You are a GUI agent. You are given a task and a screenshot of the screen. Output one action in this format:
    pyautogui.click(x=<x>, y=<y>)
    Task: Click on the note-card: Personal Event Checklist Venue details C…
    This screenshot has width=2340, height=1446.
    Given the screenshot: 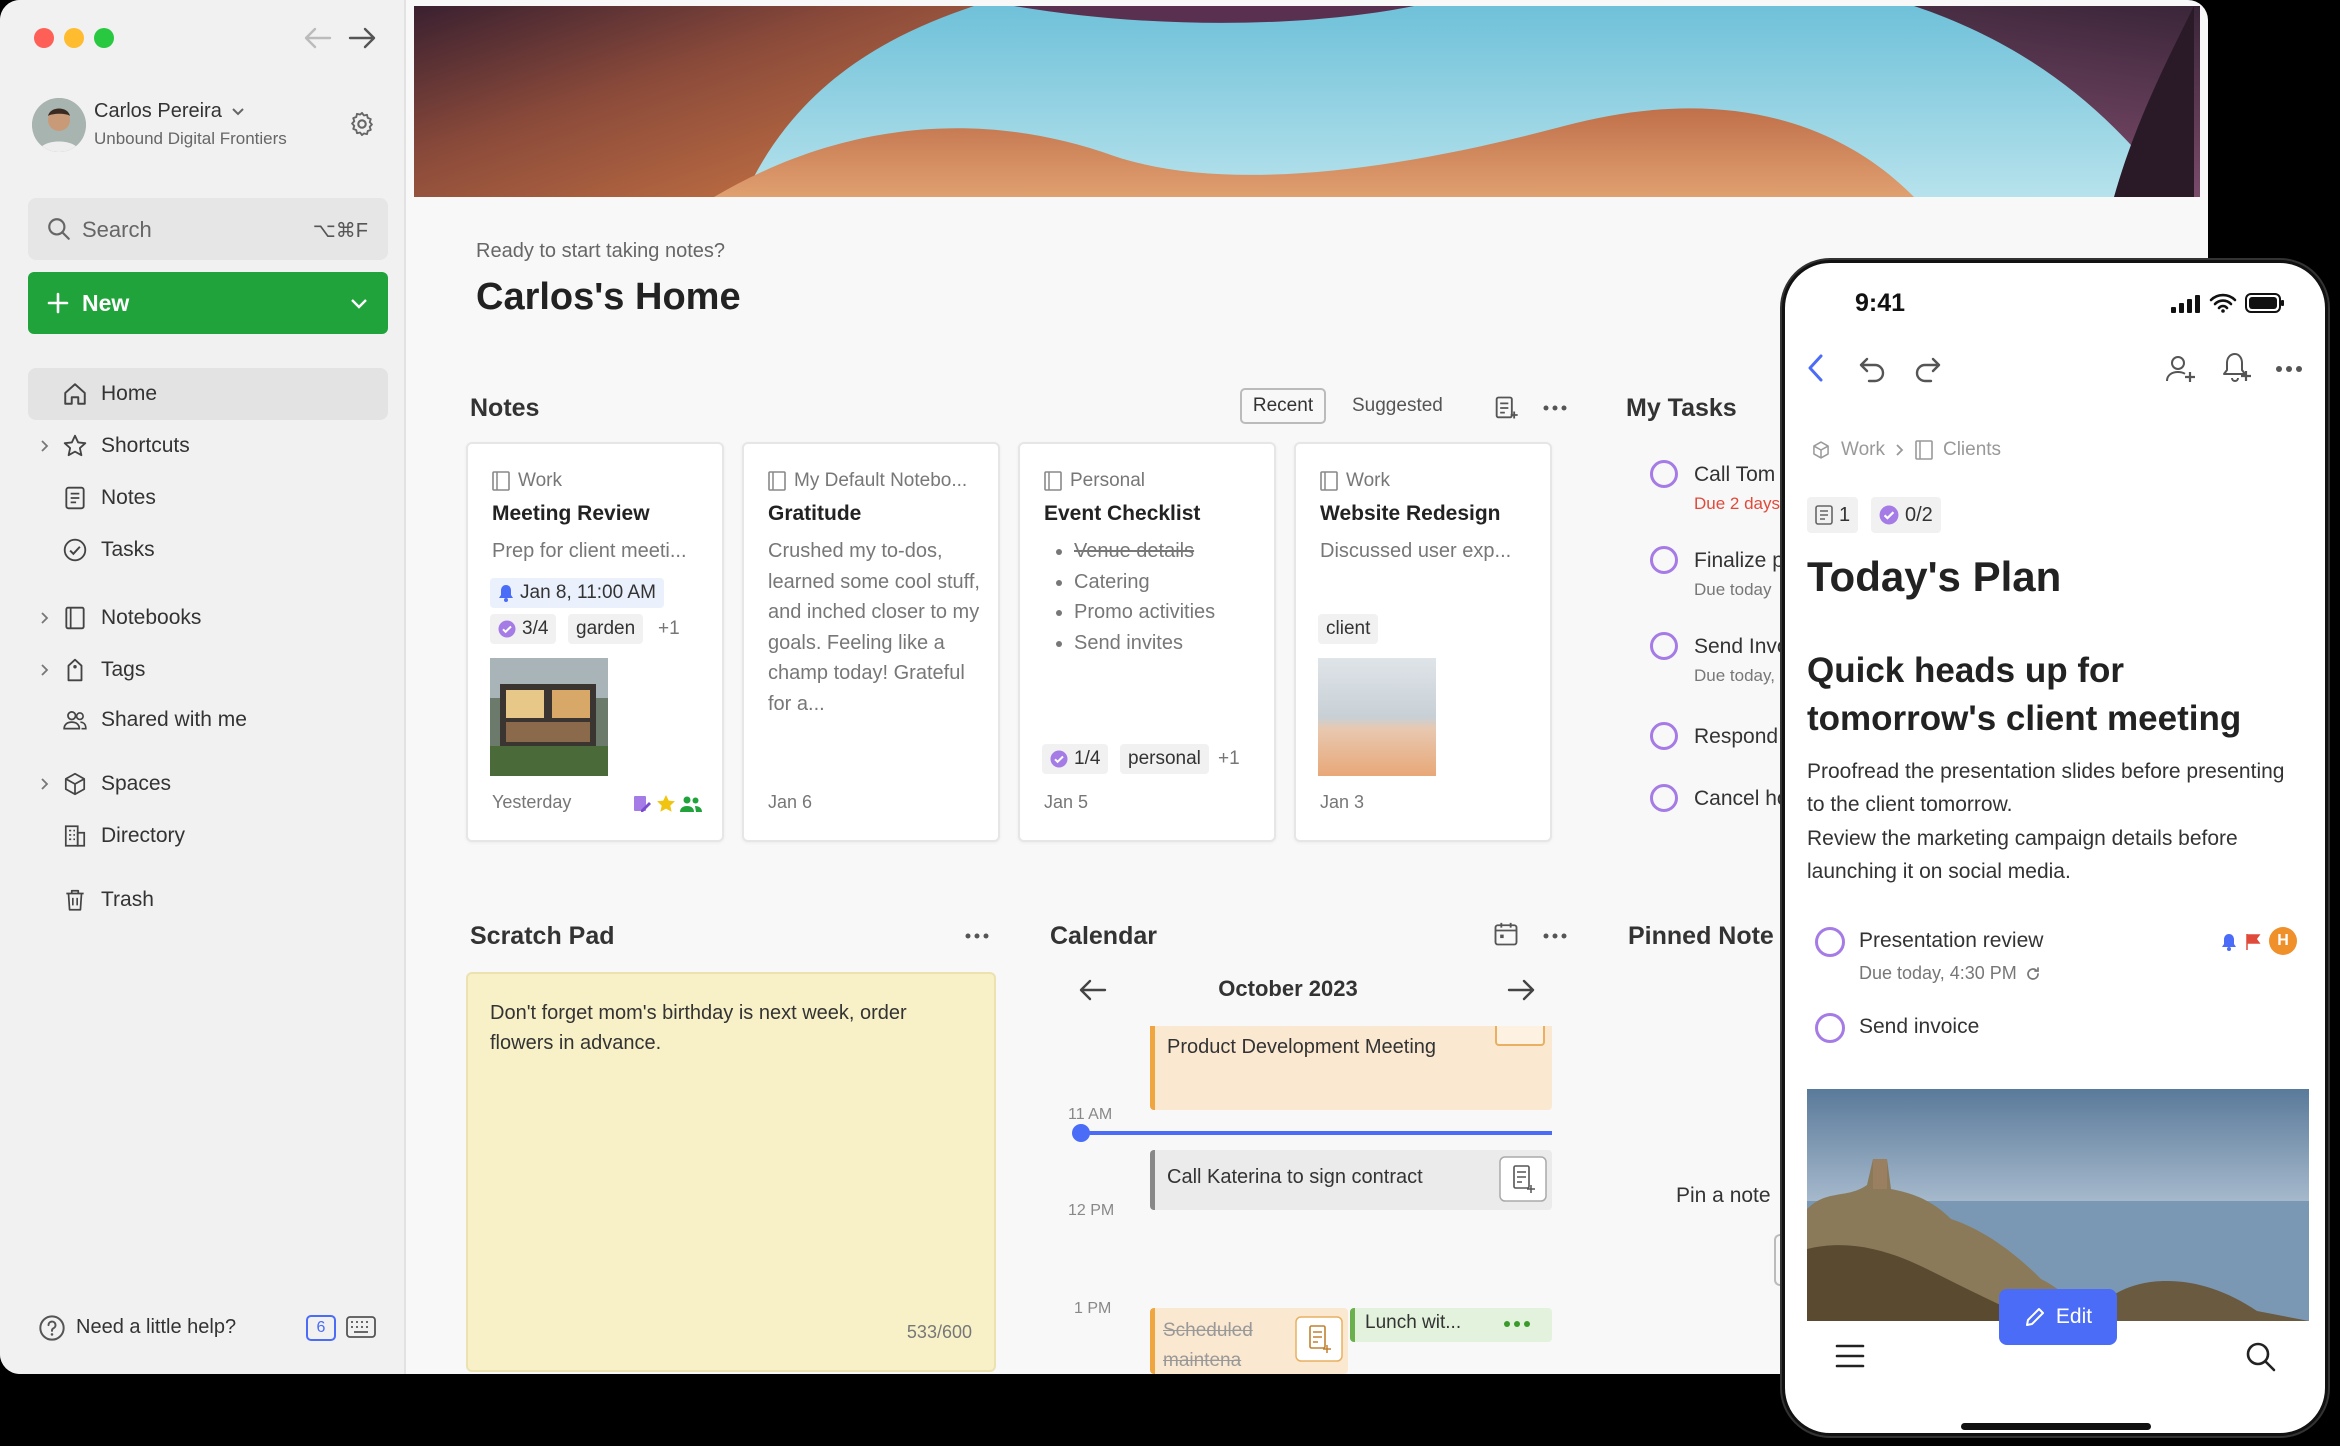 What is the action you would take?
    pyautogui.click(x=1147, y=642)
    